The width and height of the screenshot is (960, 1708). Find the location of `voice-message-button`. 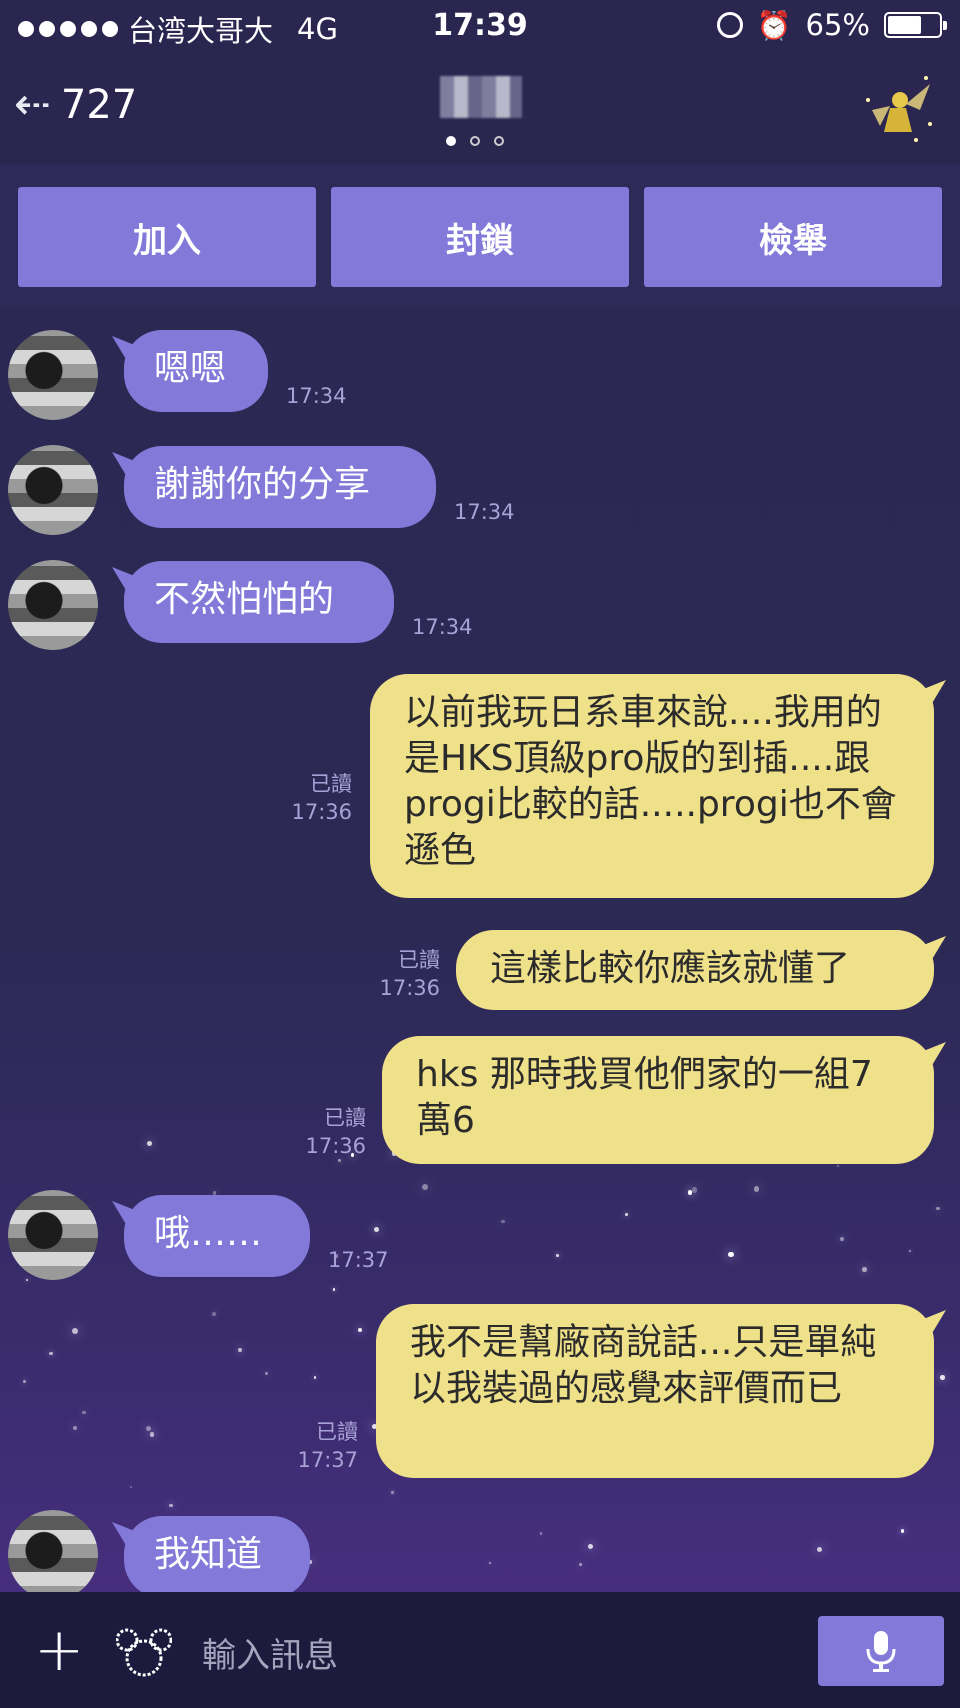

voice-message-button is located at coordinates (881, 1651).